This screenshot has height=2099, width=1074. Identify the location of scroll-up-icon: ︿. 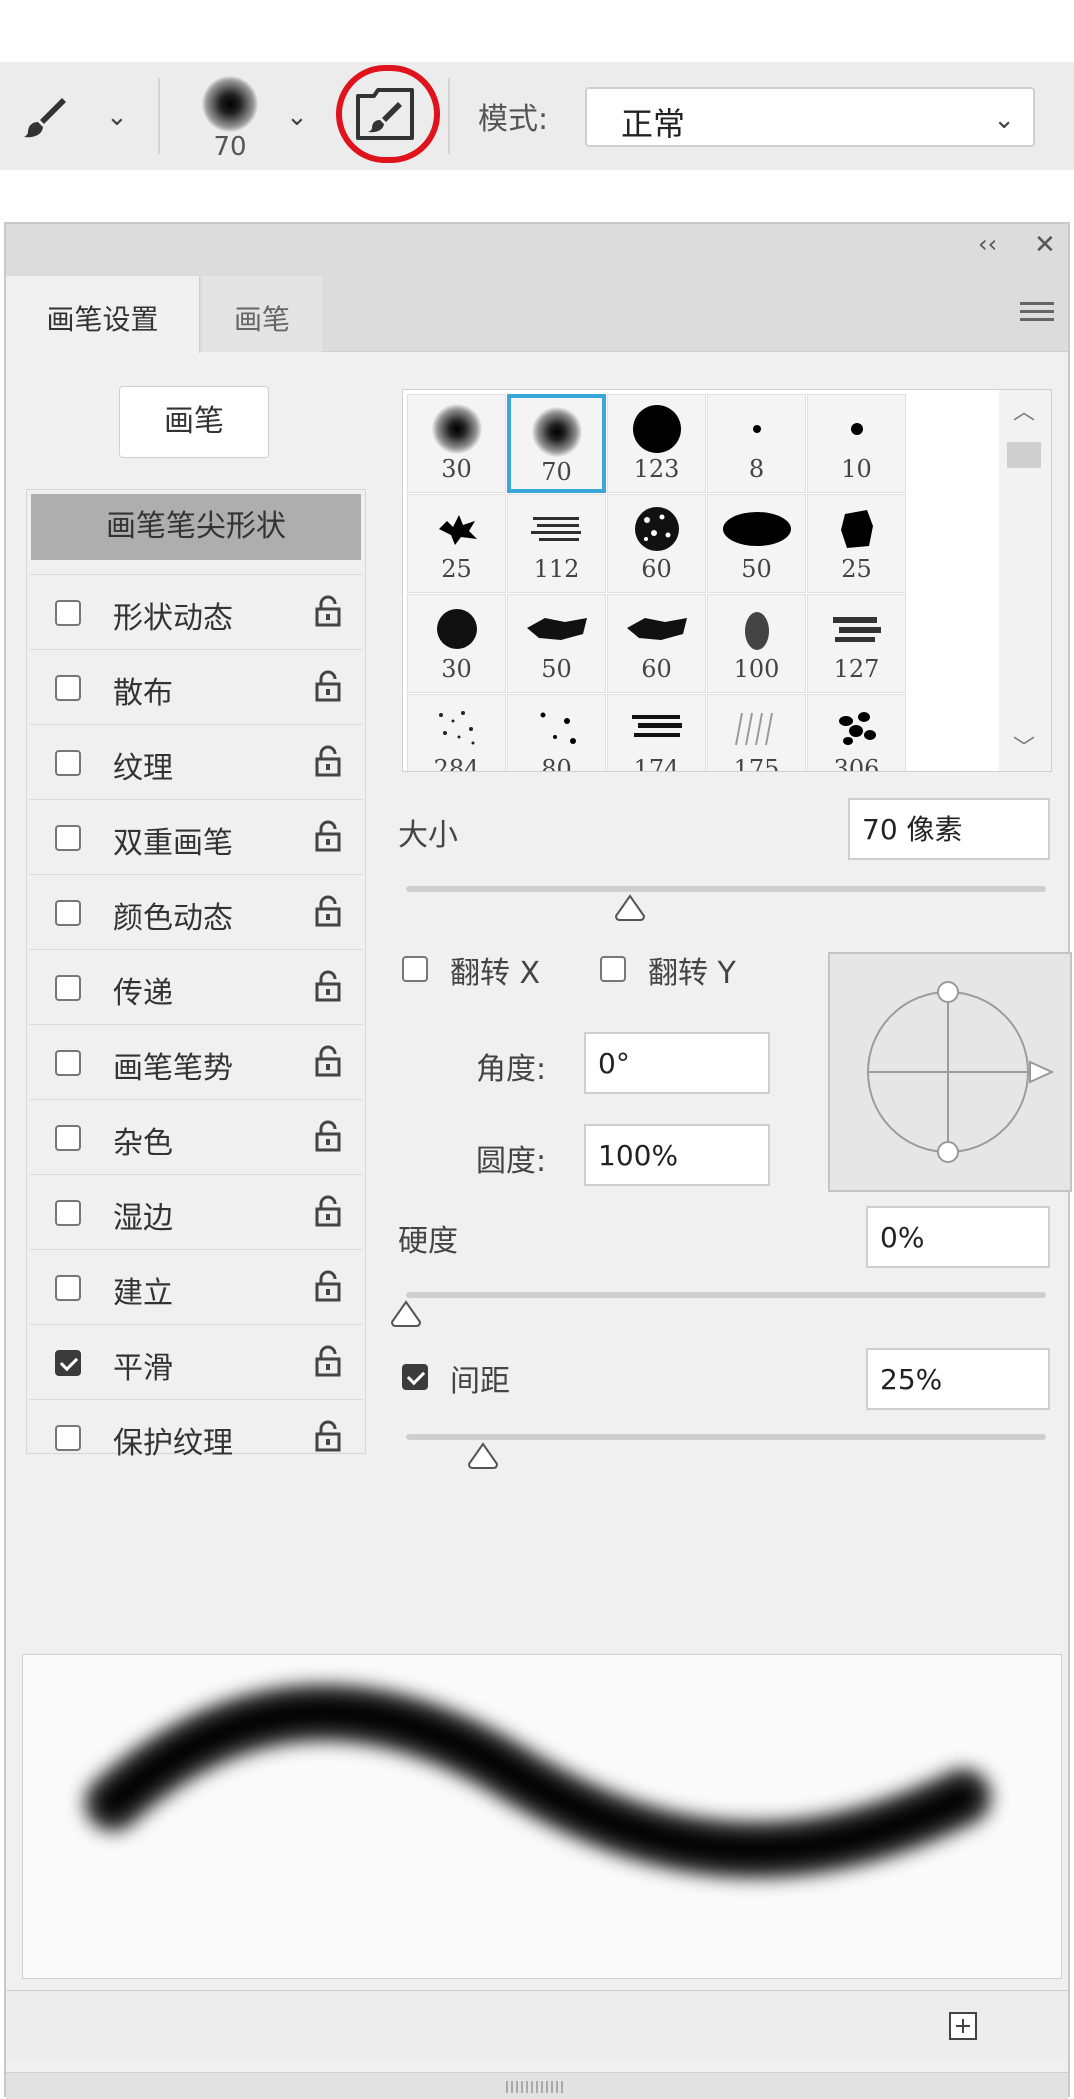
(1024, 410).